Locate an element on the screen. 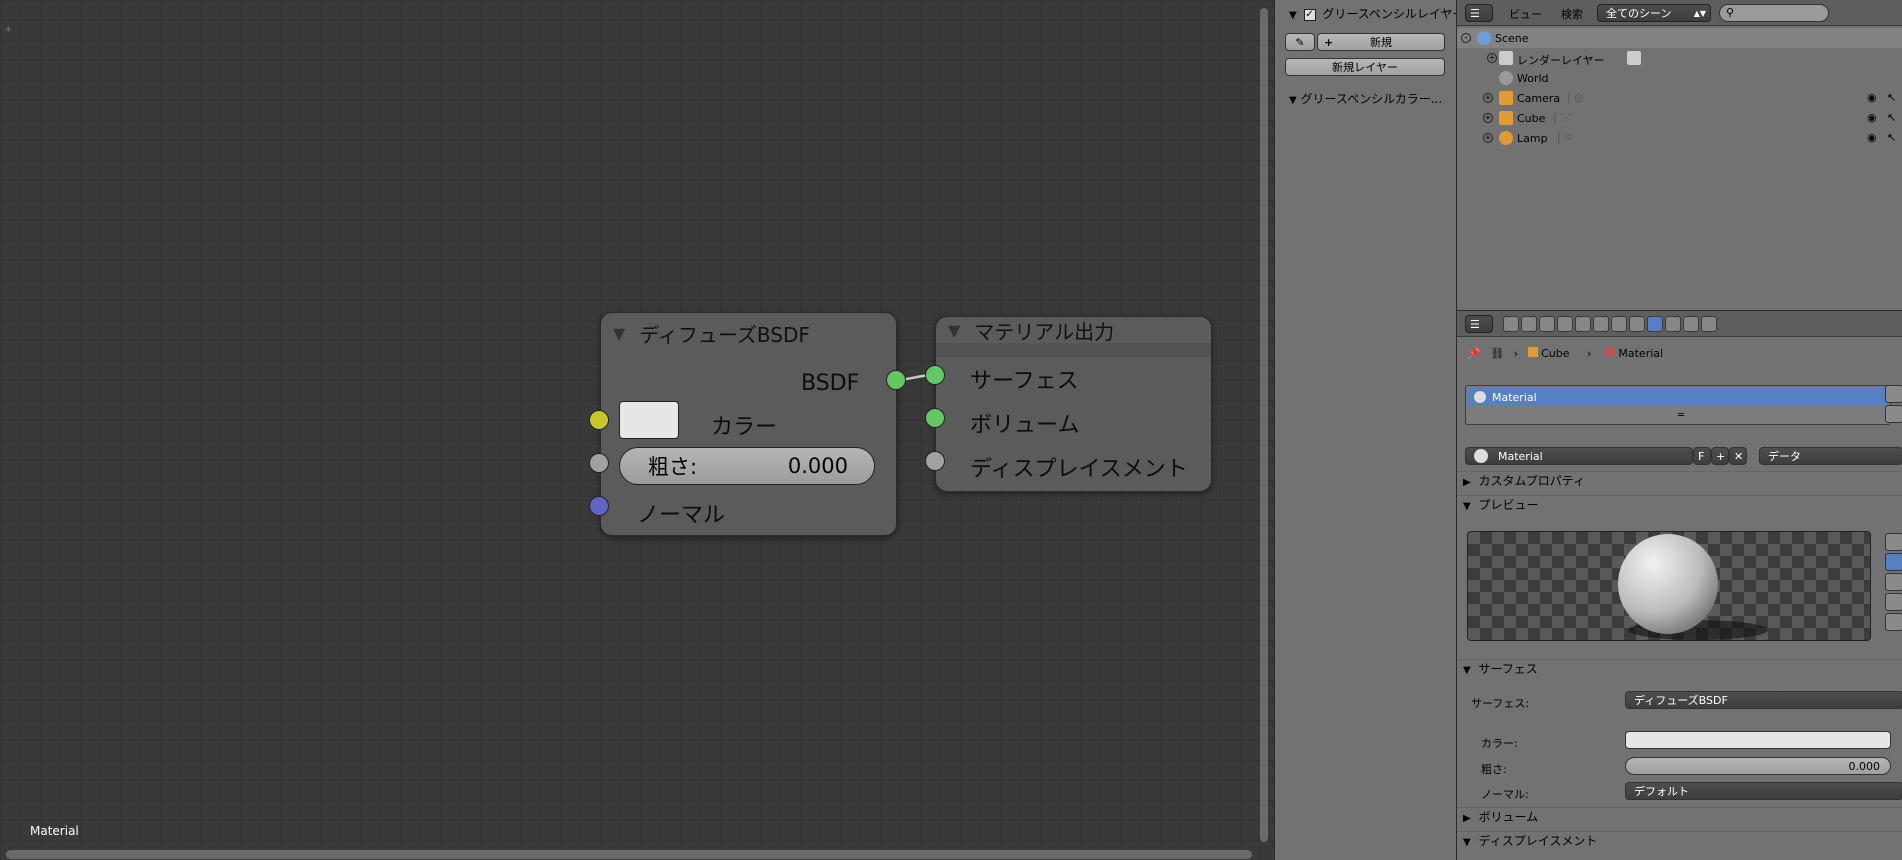 The width and height of the screenshot is (1902, 860). outliner-row-render-layer: + レンダーレイヤー is located at coordinates (1679, 58).